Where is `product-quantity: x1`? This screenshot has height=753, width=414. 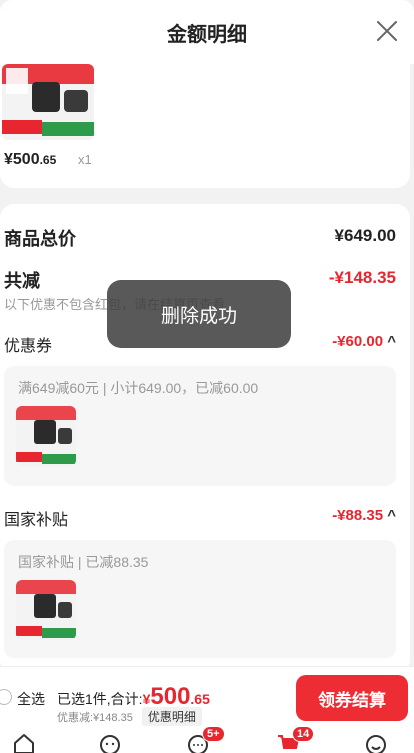 product-quantity: x1 is located at coordinates (85, 159).